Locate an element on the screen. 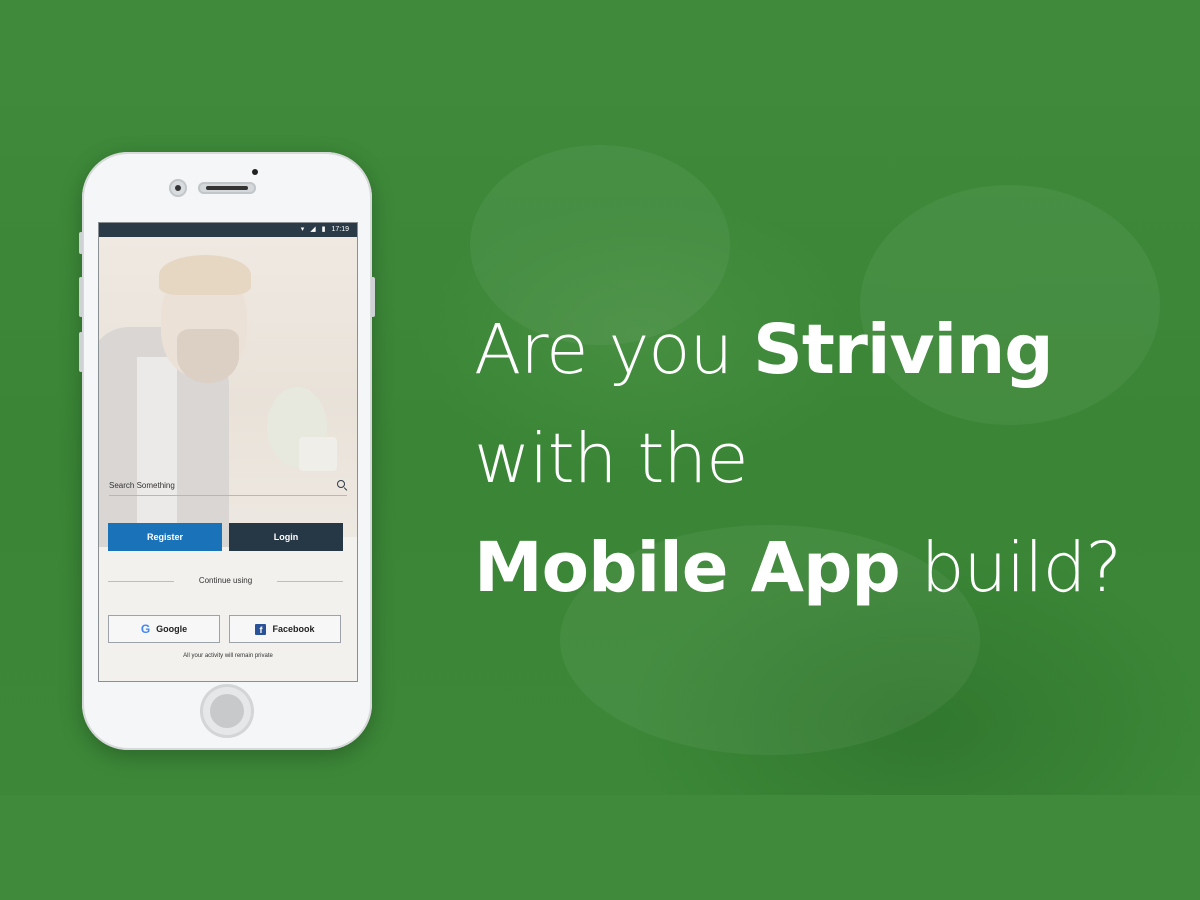 This screenshot has width=1200, height=900. signal-icon: ◢ is located at coordinates (313, 229).